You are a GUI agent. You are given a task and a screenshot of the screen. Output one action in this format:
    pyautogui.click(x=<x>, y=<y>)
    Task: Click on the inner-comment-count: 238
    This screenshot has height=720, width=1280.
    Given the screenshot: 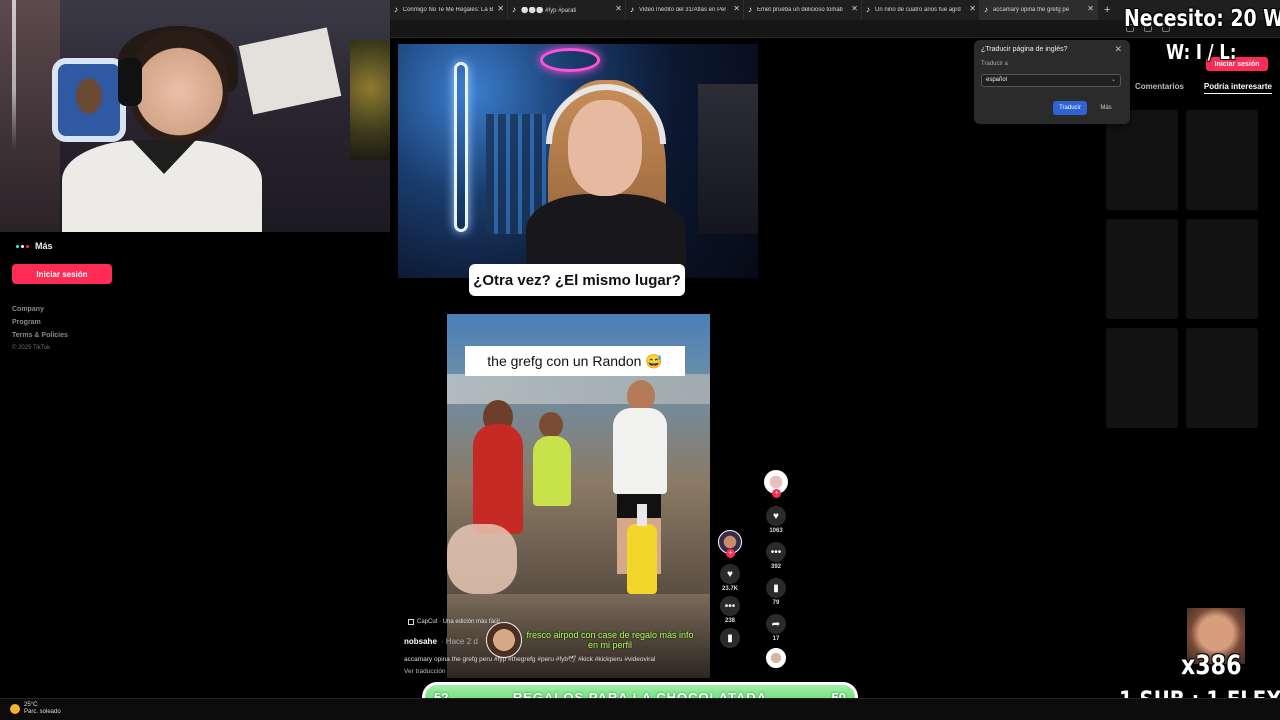 What is the action you would take?
    pyautogui.click(x=729, y=621)
    